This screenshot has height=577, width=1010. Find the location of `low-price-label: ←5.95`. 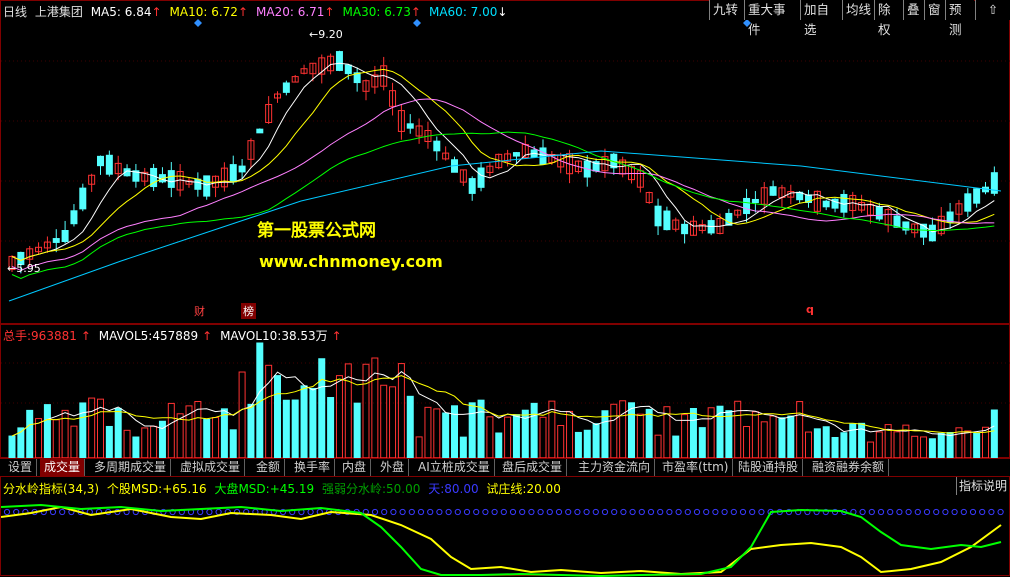

low-price-label: ←5.95 is located at coordinates (24, 268).